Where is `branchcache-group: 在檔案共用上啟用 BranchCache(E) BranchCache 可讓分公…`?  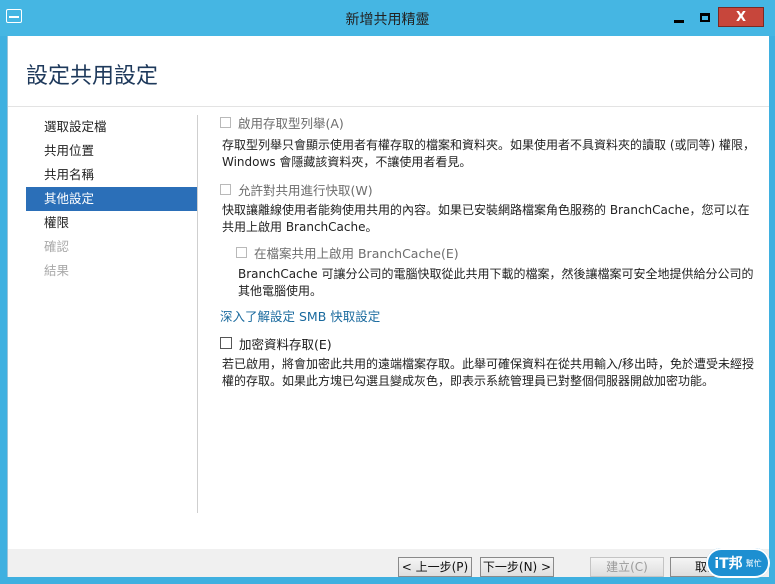
branchcache-group: 在檔案共用上啟用 BranchCache(E) BranchCache 可讓分公… is located at coordinates (498, 271).